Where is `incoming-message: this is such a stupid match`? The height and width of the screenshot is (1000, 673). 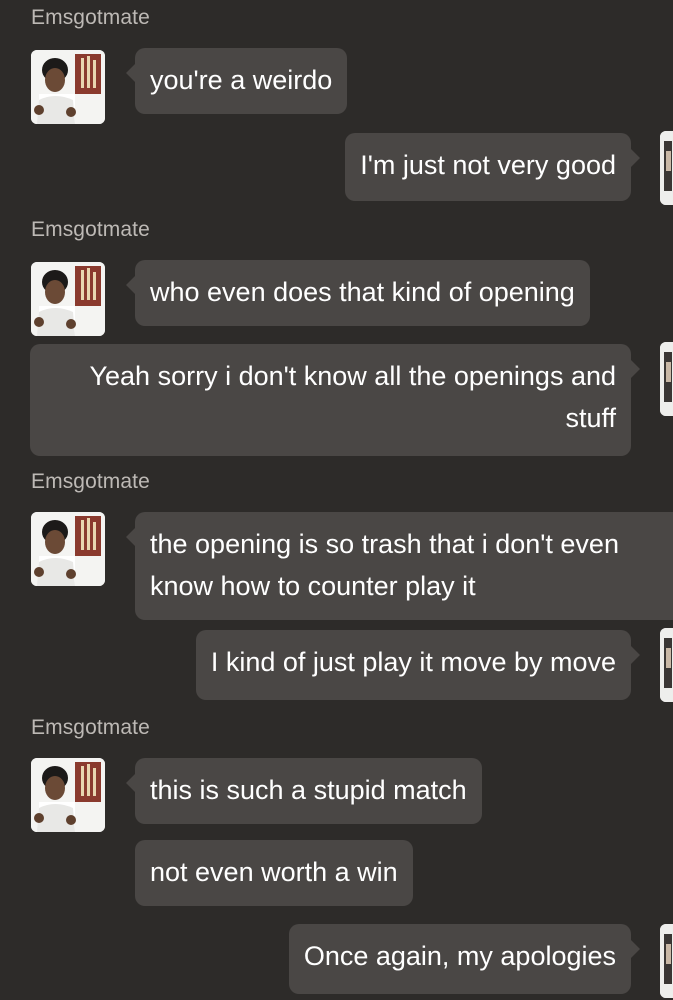
incoming-message: this is such a stupid match is located at coordinates (304, 791).